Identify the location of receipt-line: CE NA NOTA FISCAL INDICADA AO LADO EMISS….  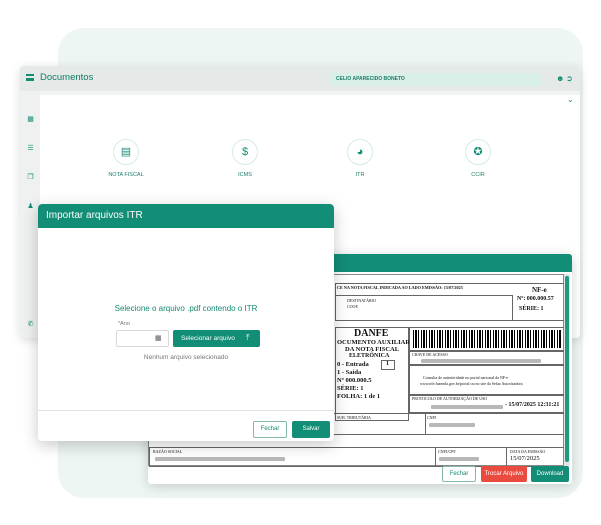
(400, 287).